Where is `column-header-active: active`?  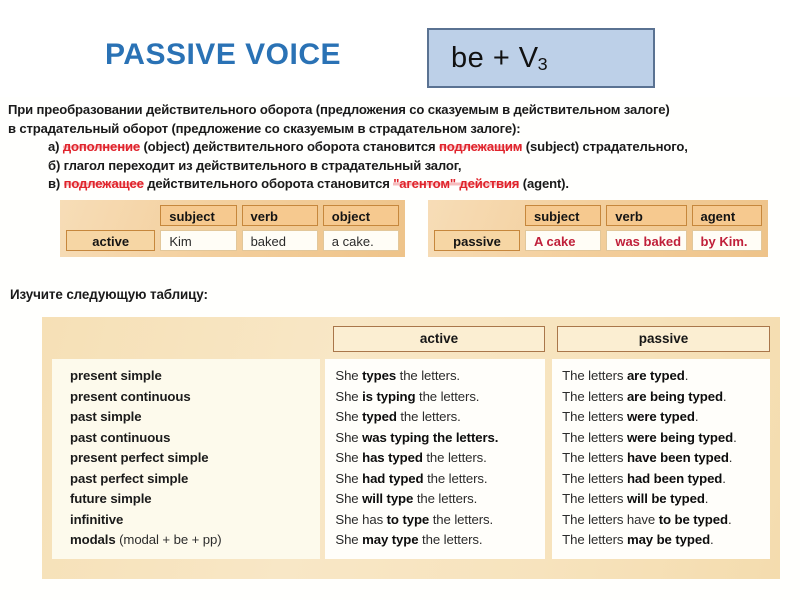
column-header-active: active is located at coordinates (439, 339).